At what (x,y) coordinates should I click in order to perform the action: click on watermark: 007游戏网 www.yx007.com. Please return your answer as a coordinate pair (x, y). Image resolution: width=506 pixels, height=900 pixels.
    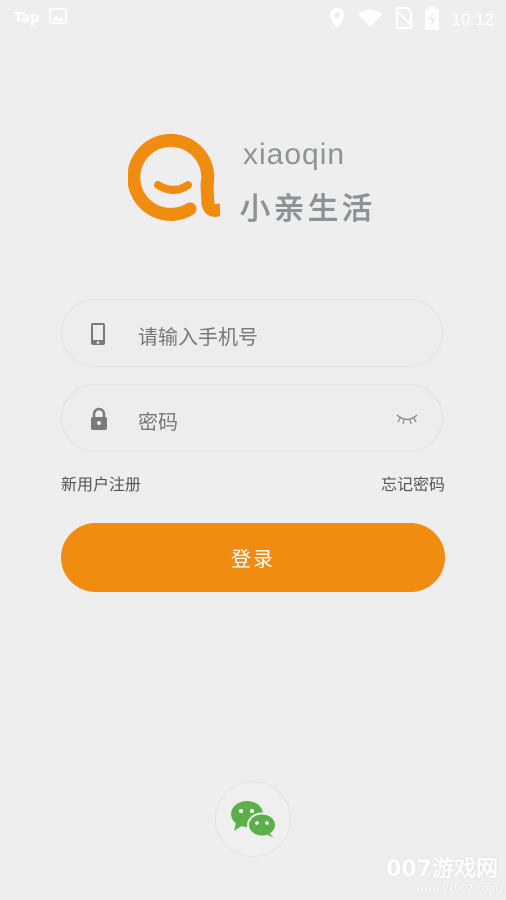
    Looking at the image, I should click on (442, 872).